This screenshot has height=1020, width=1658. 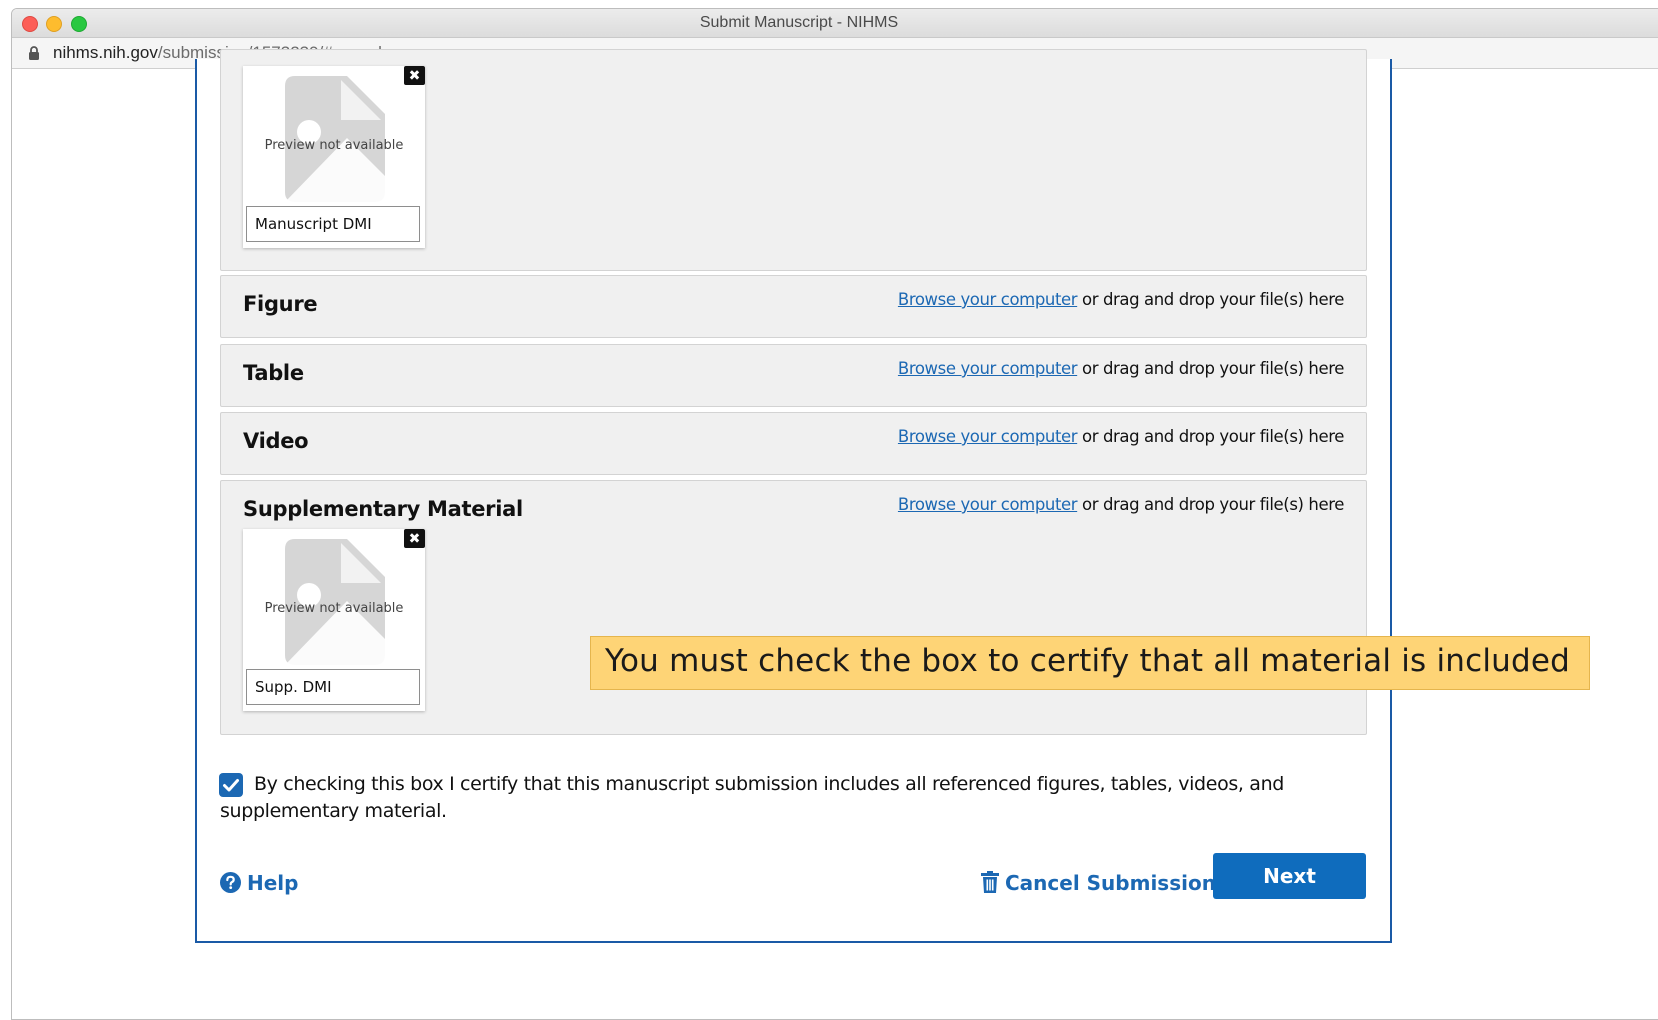 What do you see at coordinates (280, 304) in the screenshot?
I see `section-title: Figure` at bounding box center [280, 304].